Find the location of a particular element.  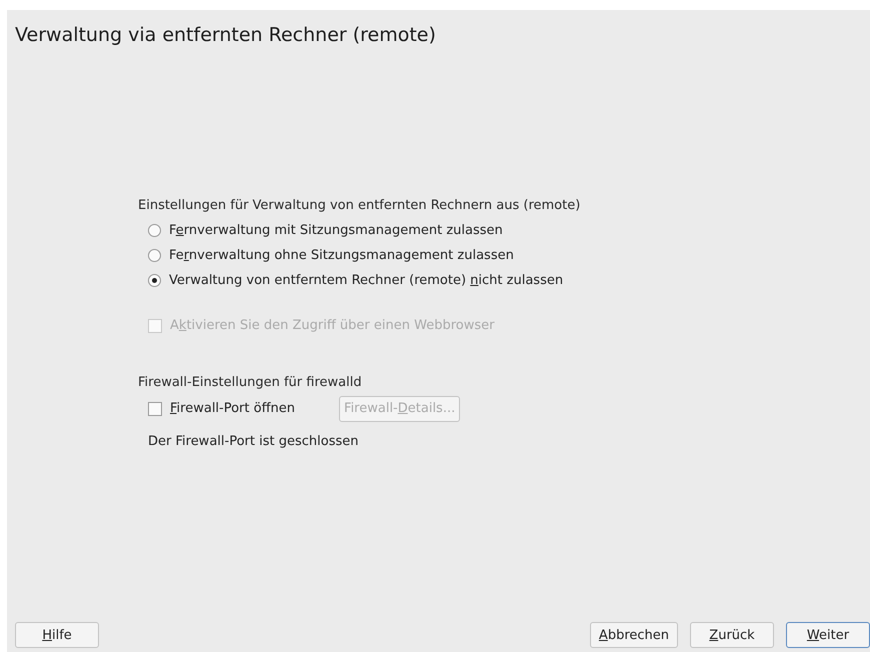

radio-option: Verwaltung von entferntem Rechner (remote) nicht zulassen is located at coordinates (509, 280).